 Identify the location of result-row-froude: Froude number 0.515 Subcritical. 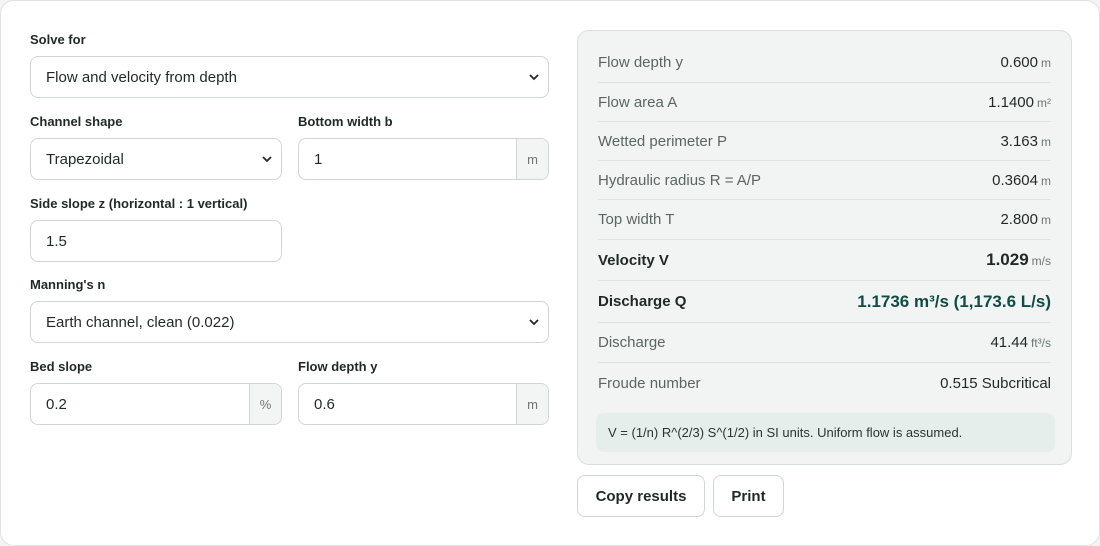
(824, 383).